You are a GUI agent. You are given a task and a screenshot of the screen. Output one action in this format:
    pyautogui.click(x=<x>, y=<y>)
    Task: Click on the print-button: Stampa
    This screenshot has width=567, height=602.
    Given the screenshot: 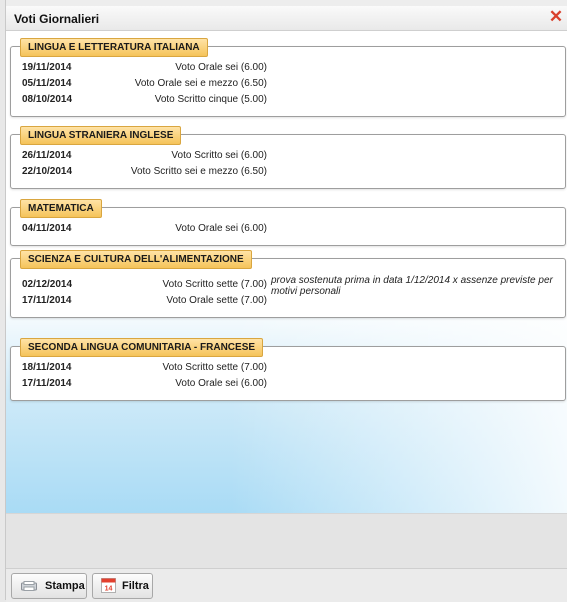 What is the action you would take?
    pyautogui.click(x=49, y=586)
    